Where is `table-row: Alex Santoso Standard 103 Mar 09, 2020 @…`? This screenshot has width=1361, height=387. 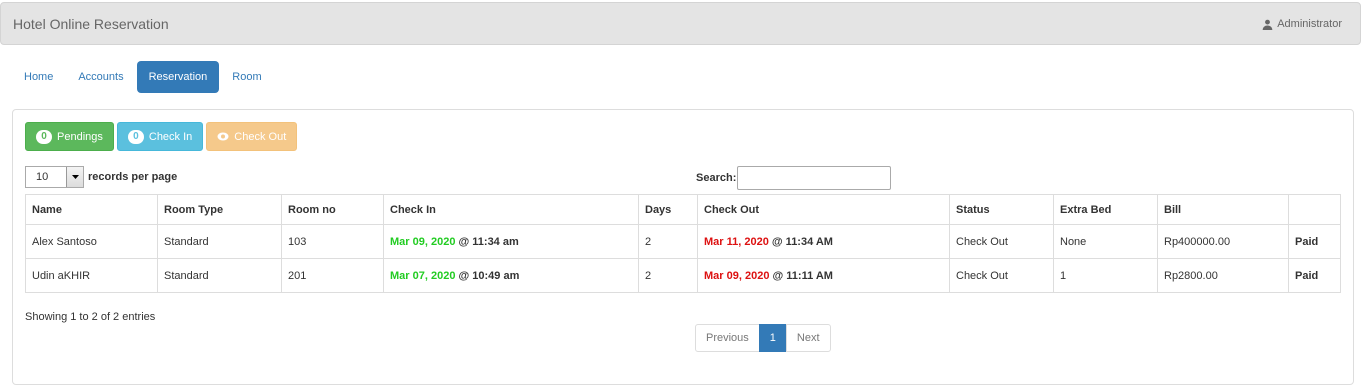
table-row: Alex Santoso Standard 103 Mar 09, 2020 @… is located at coordinates (683, 241).